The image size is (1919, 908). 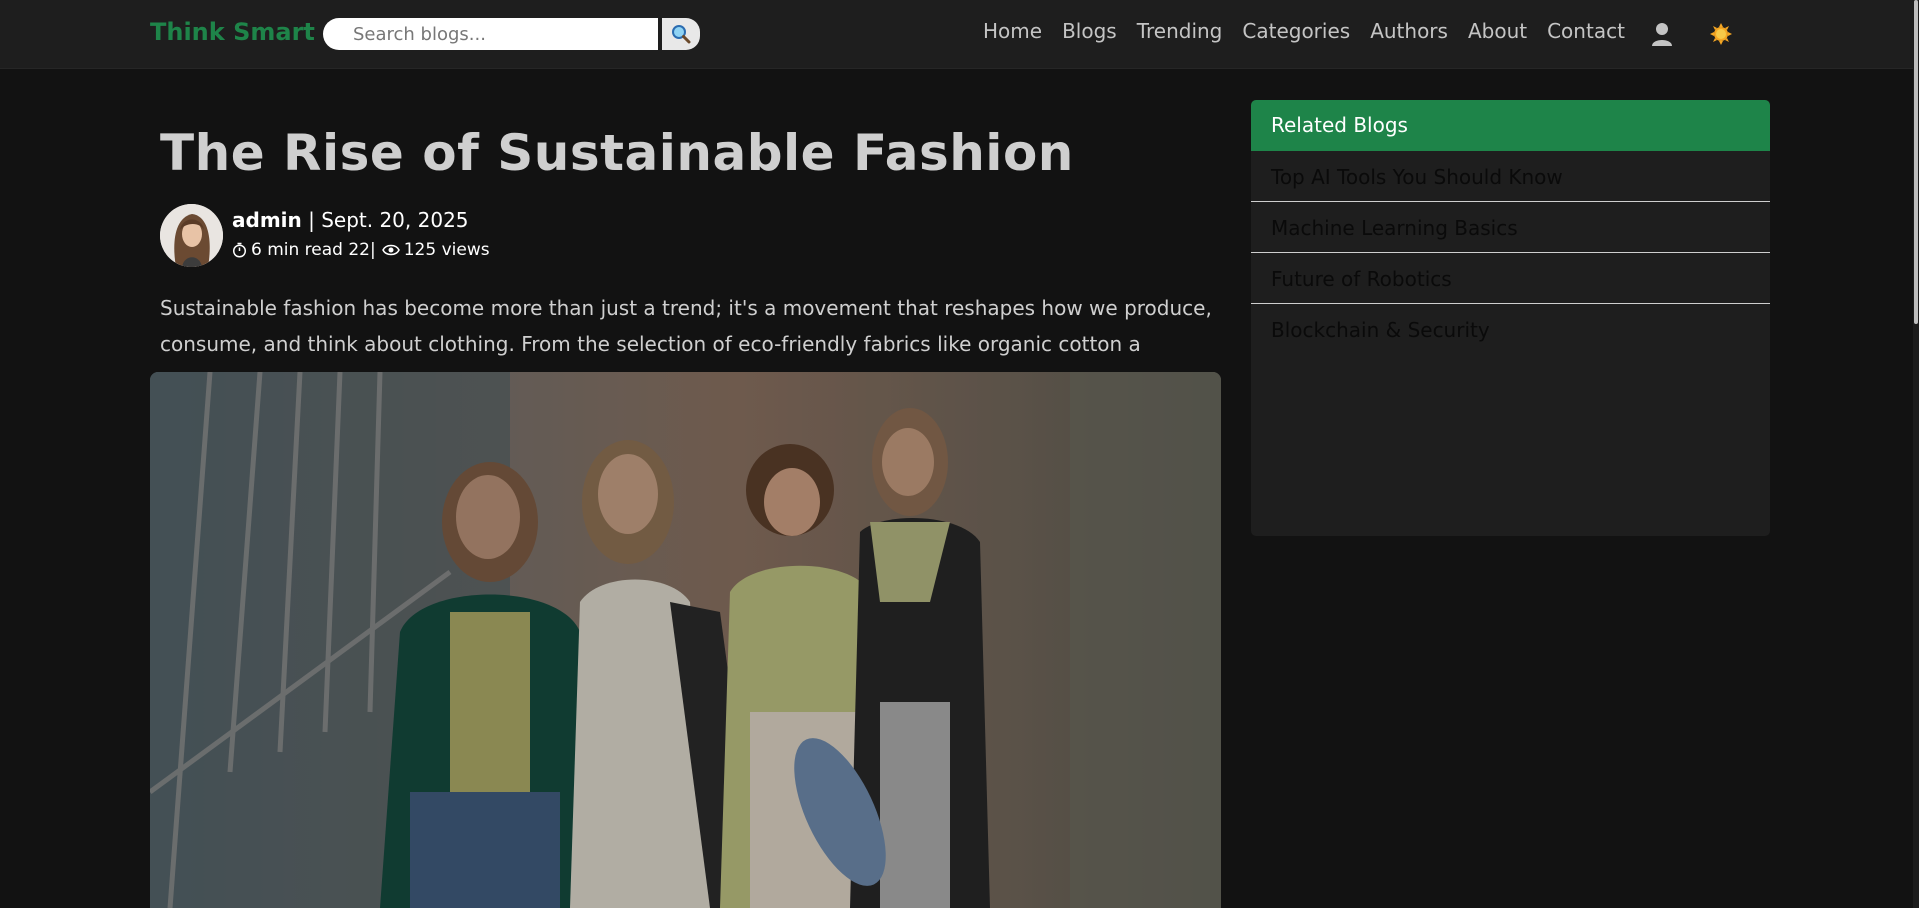 What do you see at coordinates (1721, 34) in the screenshot?
I see `sun-icon` at bounding box center [1721, 34].